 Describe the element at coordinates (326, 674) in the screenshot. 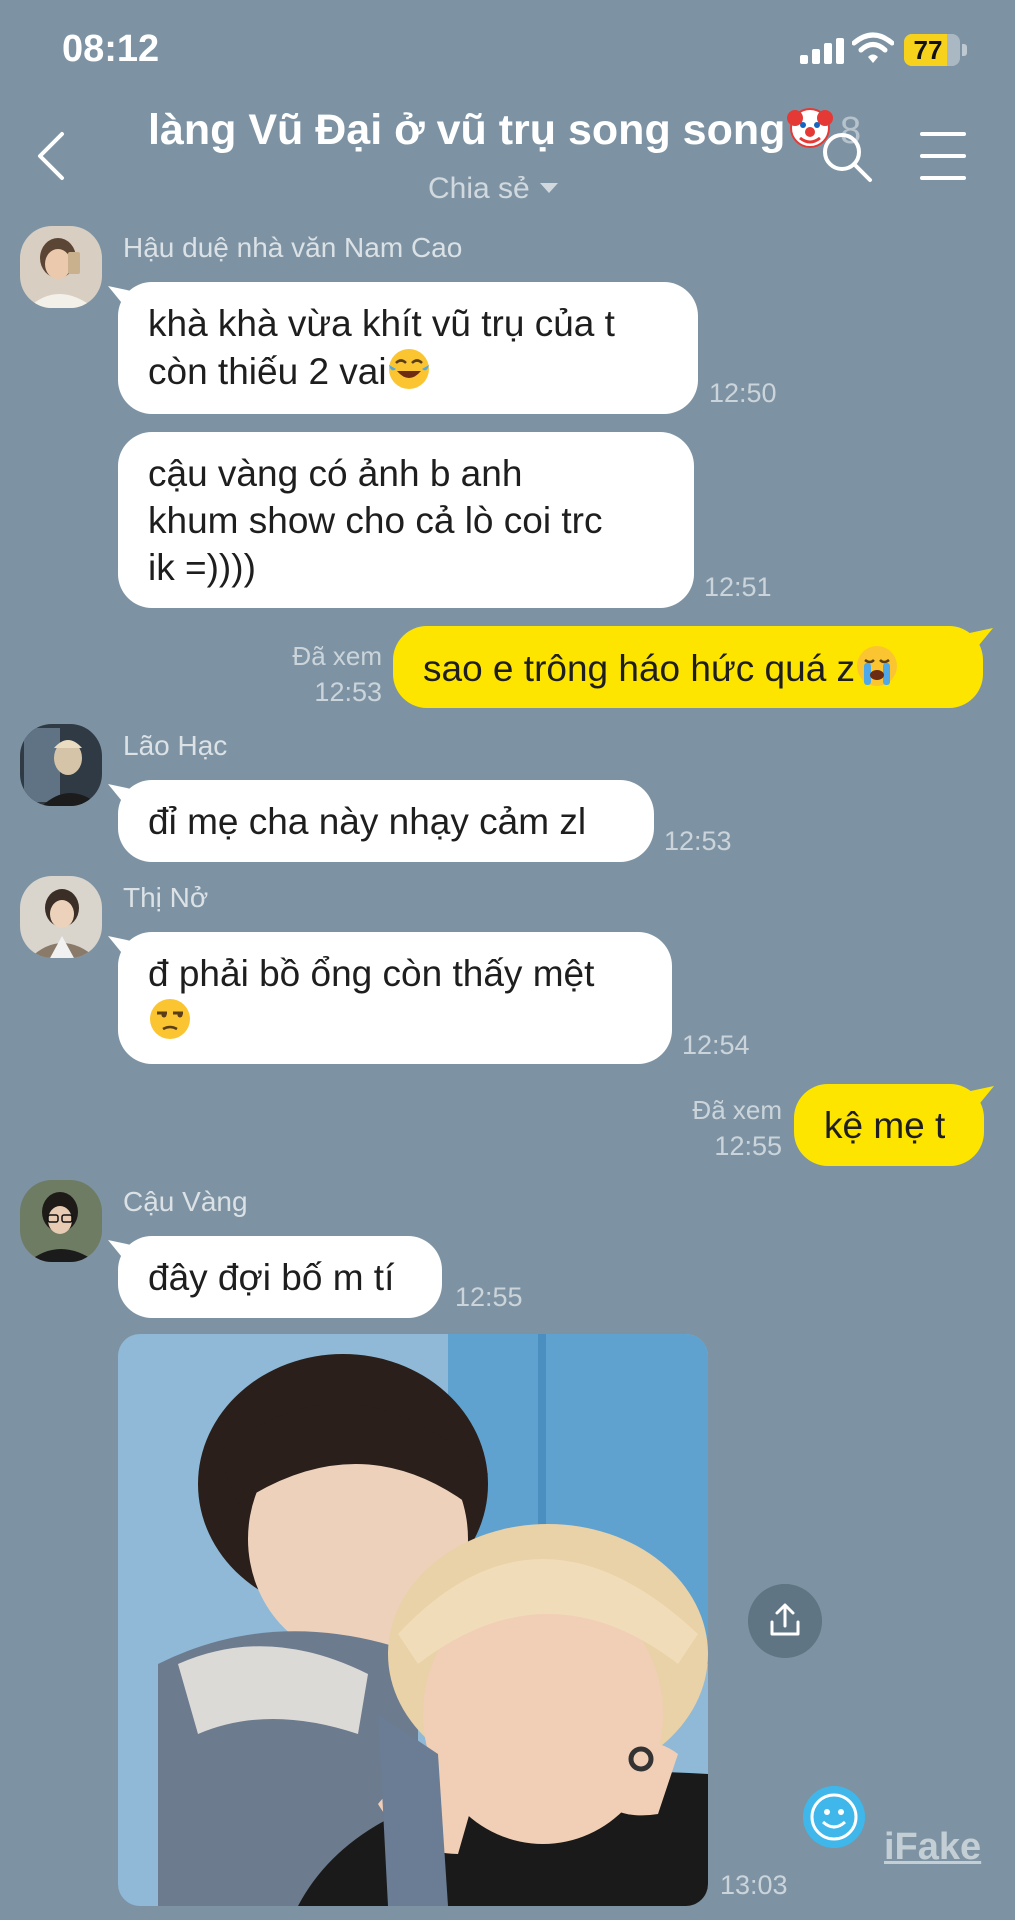

I see `read-receipt: Đã xem 12:53` at that location.